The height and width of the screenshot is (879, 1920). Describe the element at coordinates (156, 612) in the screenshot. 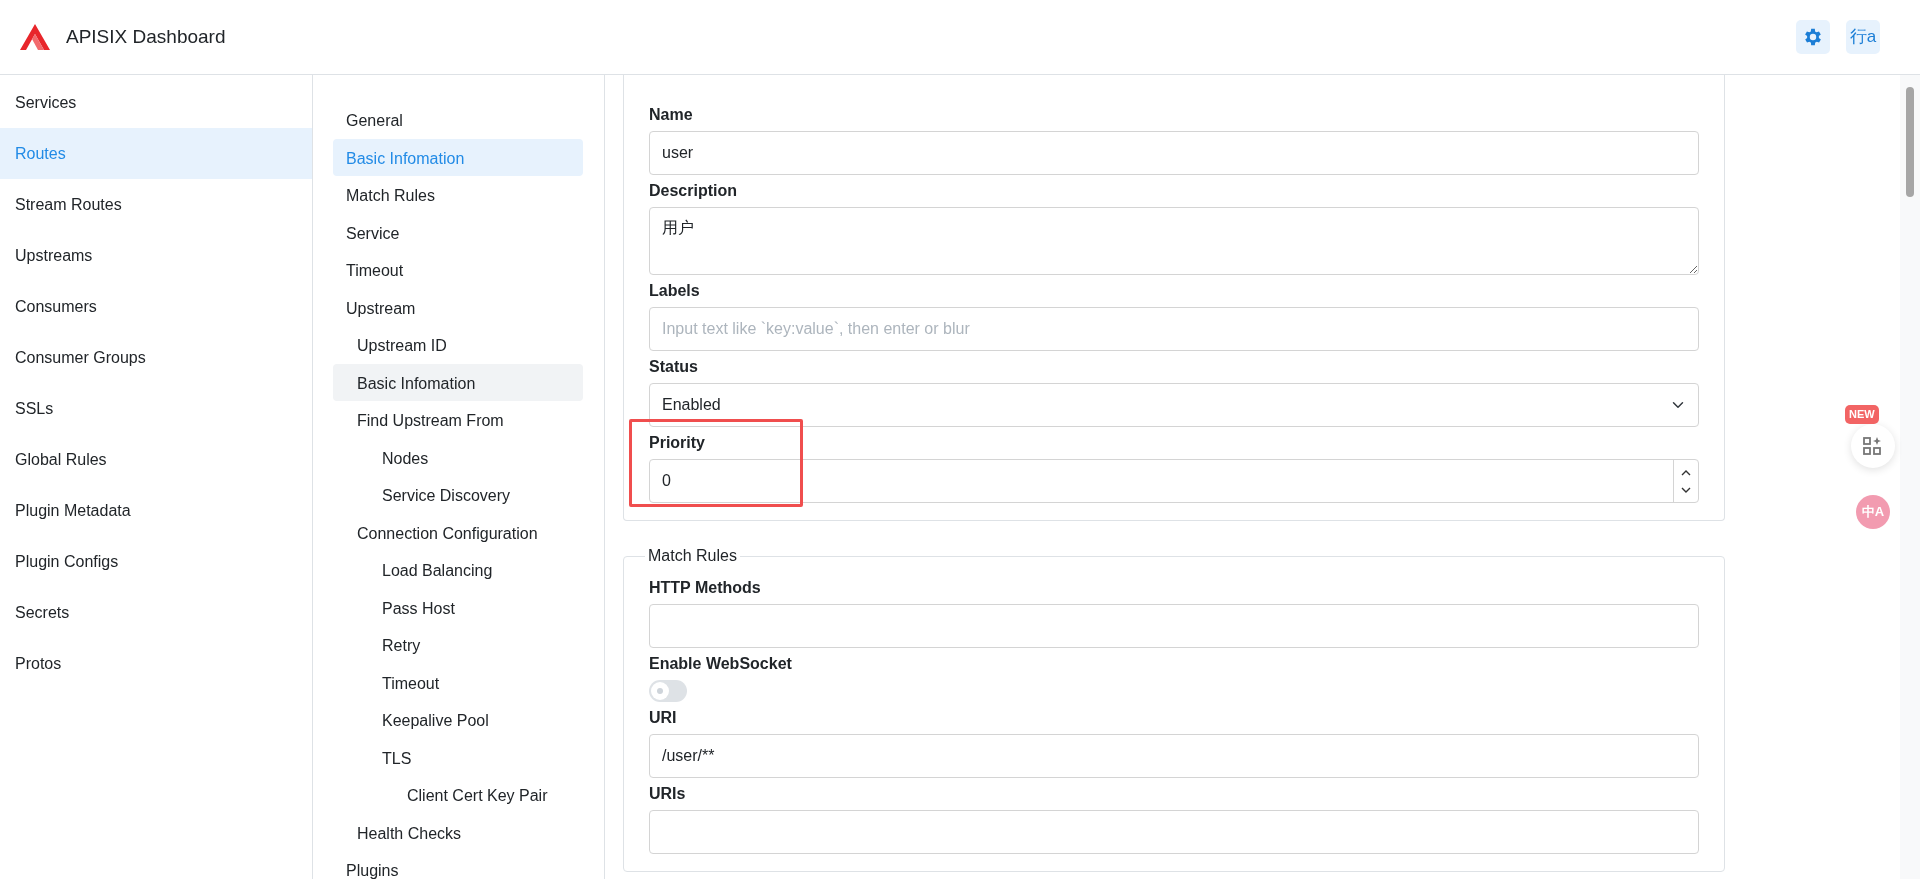

I see `sidebar-item: Secrets` at that location.